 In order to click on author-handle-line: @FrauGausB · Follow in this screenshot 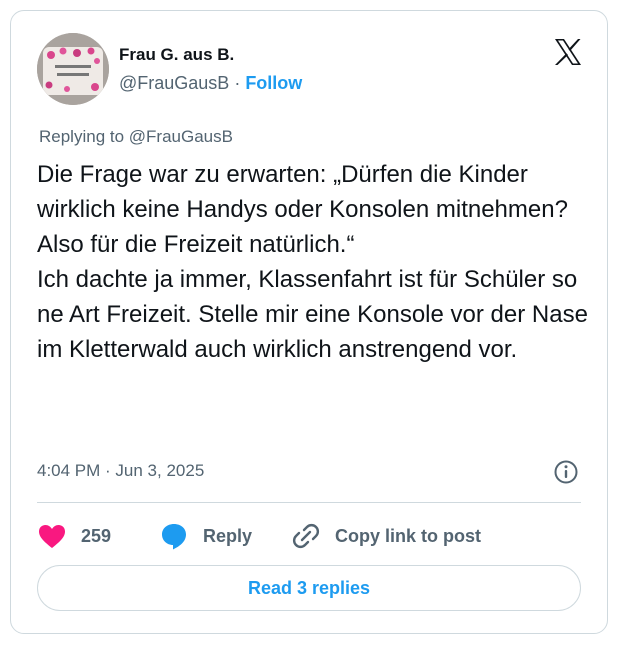, I will do `click(210, 83)`.